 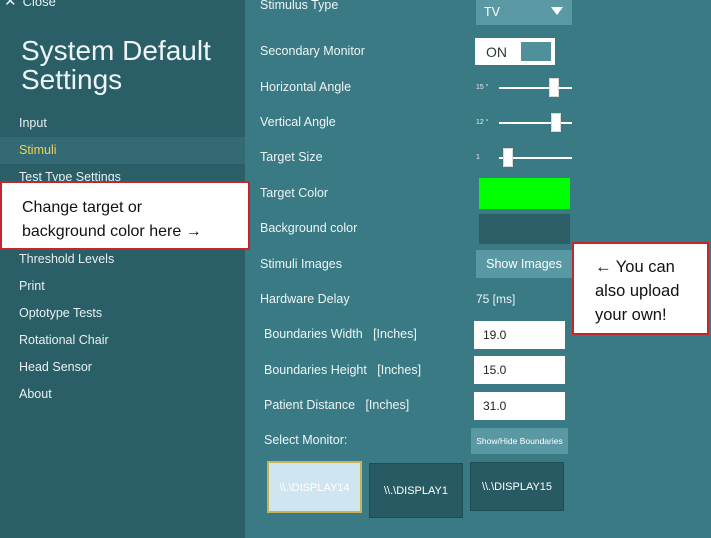 What do you see at coordinates (519, 406) in the screenshot?
I see `patient-distance-field: 31.0` at bounding box center [519, 406].